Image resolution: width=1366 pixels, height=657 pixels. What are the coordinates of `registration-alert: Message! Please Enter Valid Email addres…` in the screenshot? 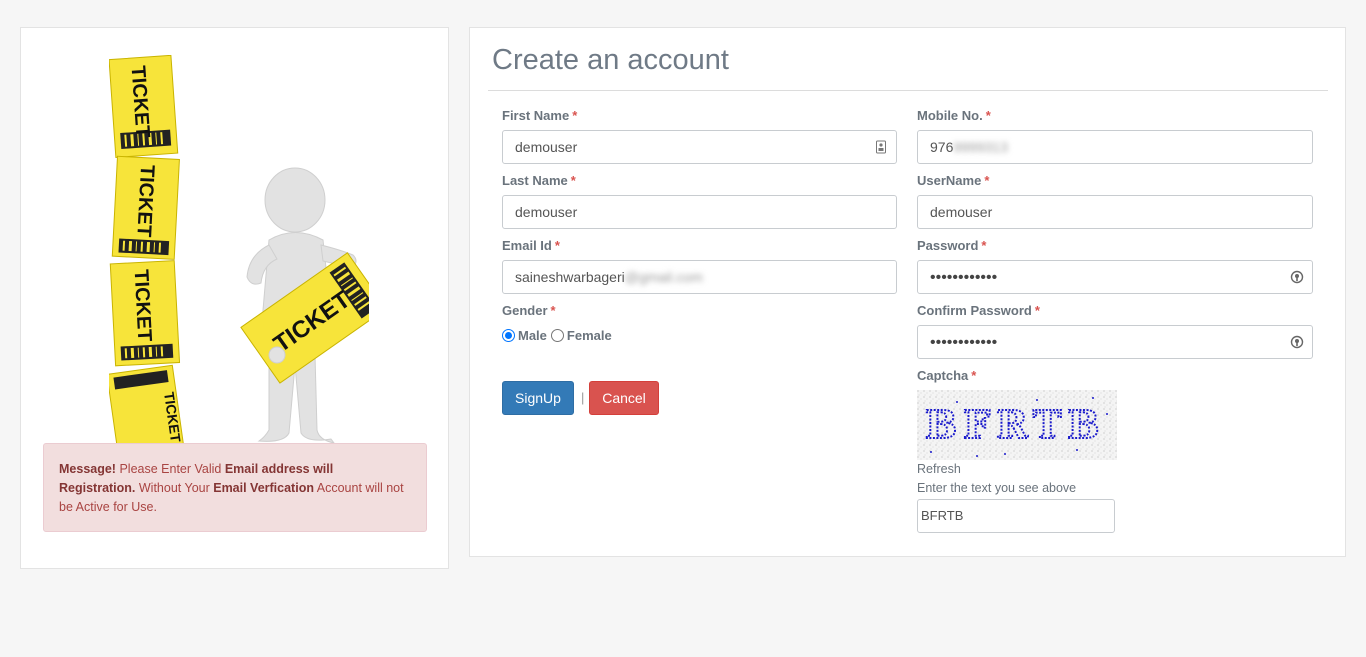 It's located at (235, 487).